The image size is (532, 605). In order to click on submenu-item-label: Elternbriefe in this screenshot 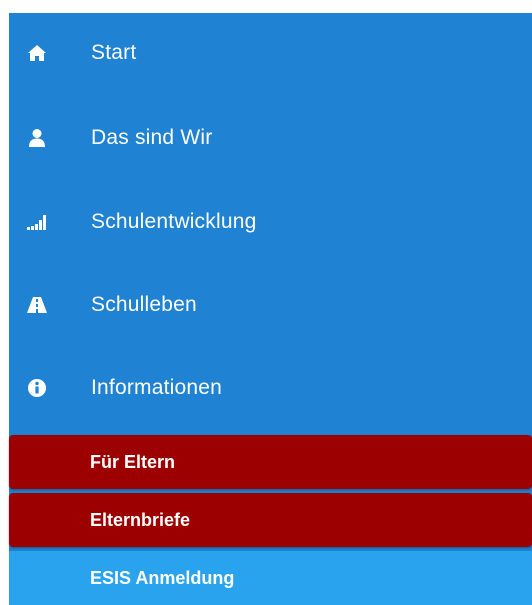, I will do `click(140, 519)`.